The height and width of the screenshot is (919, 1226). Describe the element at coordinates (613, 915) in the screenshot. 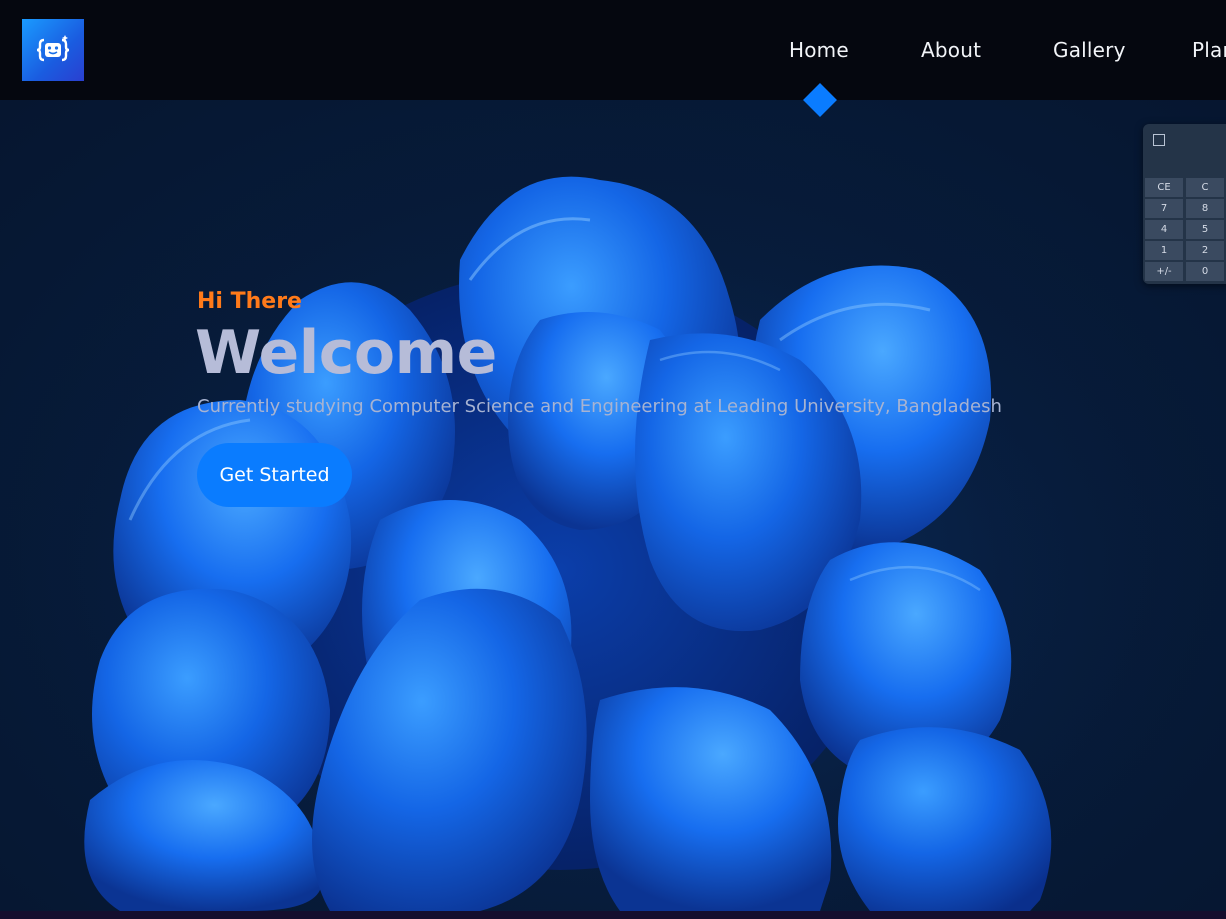

I see `bottom-strip` at that location.